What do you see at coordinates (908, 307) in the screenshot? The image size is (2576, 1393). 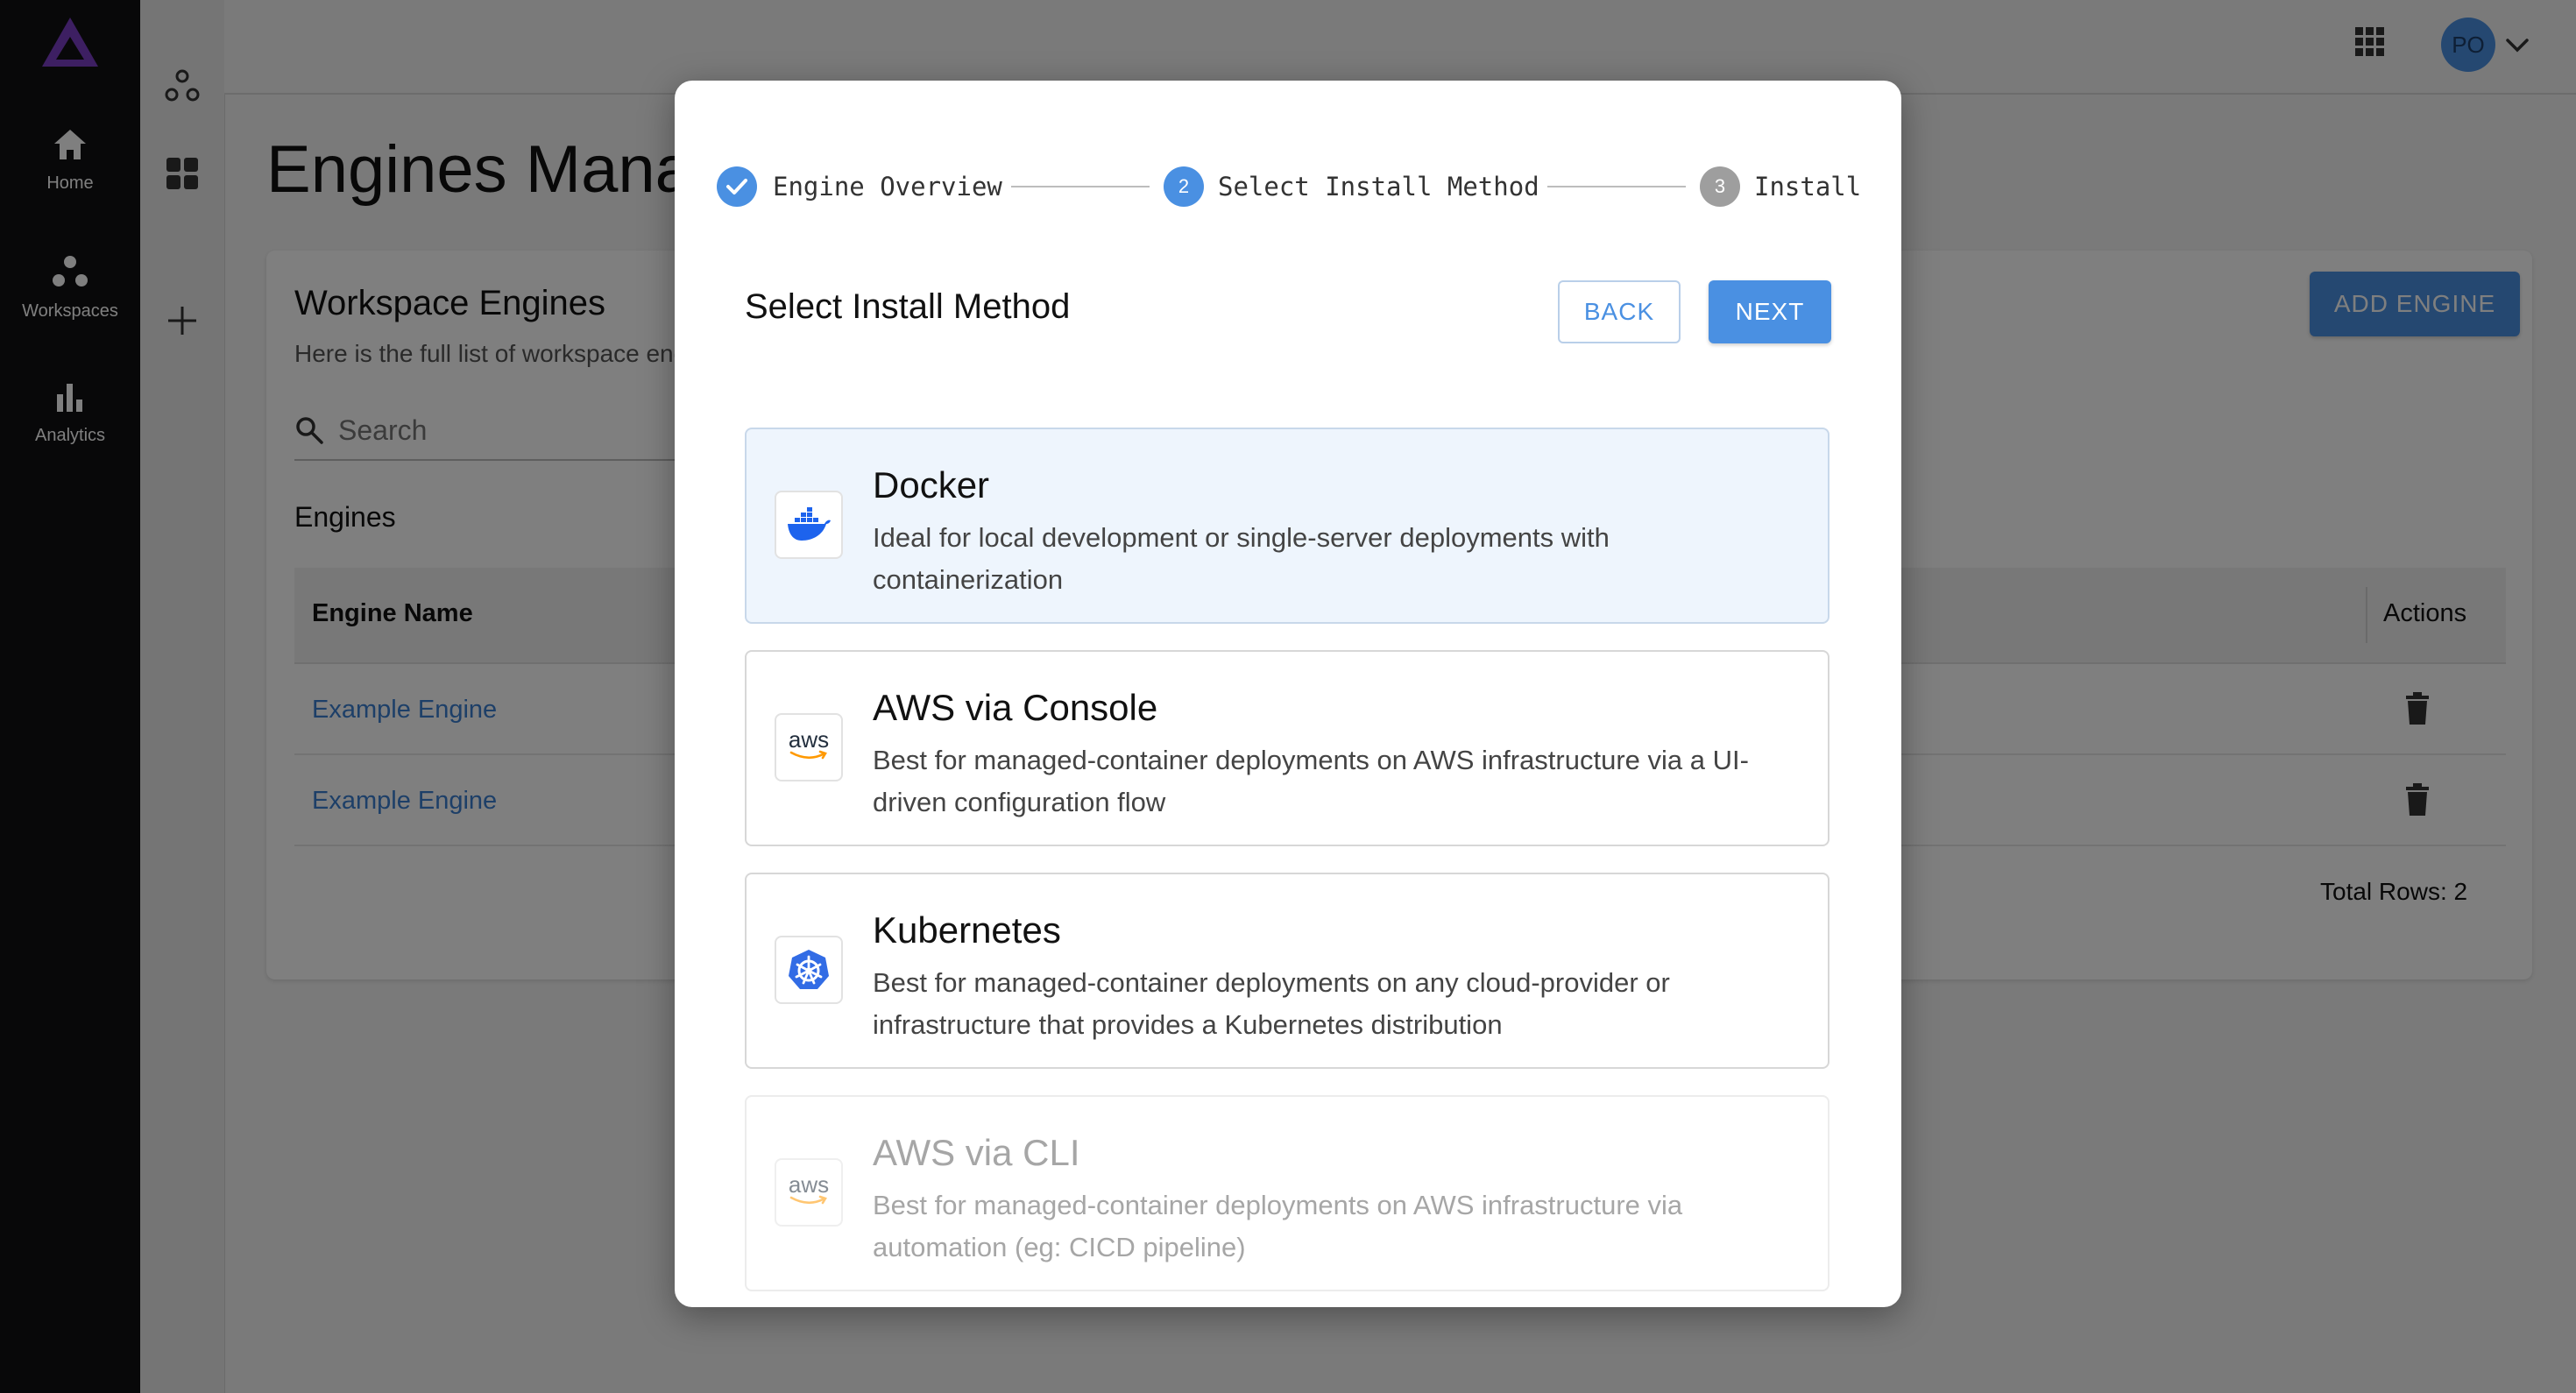 I see `modal-title: Select Install Method` at bounding box center [908, 307].